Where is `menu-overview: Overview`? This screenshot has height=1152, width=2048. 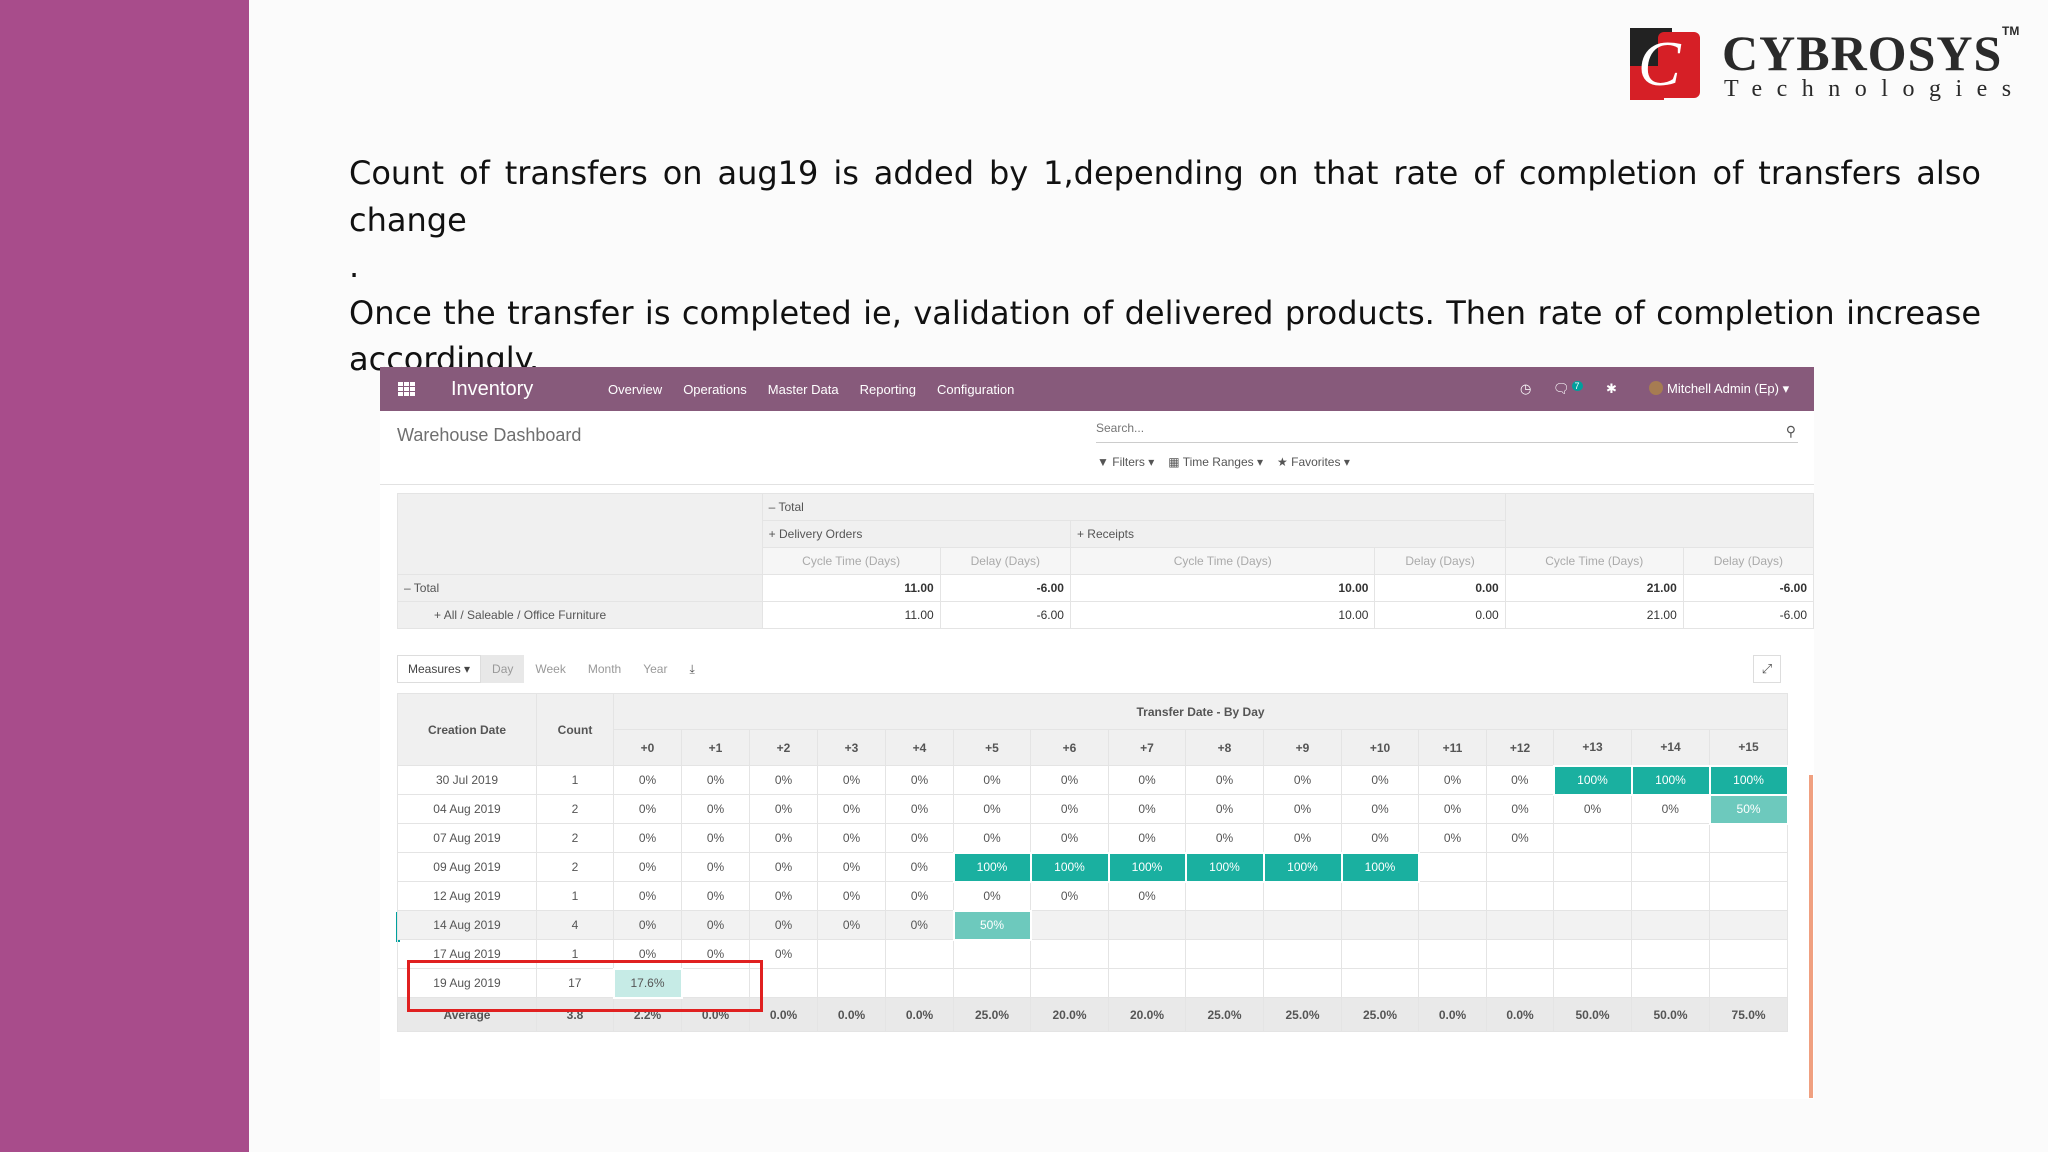
menu-overview: Overview is located at coordinates (635, 389).